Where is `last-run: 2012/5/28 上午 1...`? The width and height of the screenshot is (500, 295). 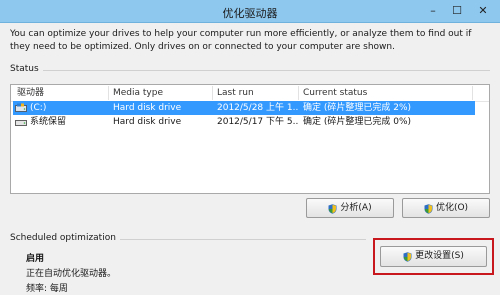 last-run: 2012/5/28 上午 1... is located at coordinates (258, 108).